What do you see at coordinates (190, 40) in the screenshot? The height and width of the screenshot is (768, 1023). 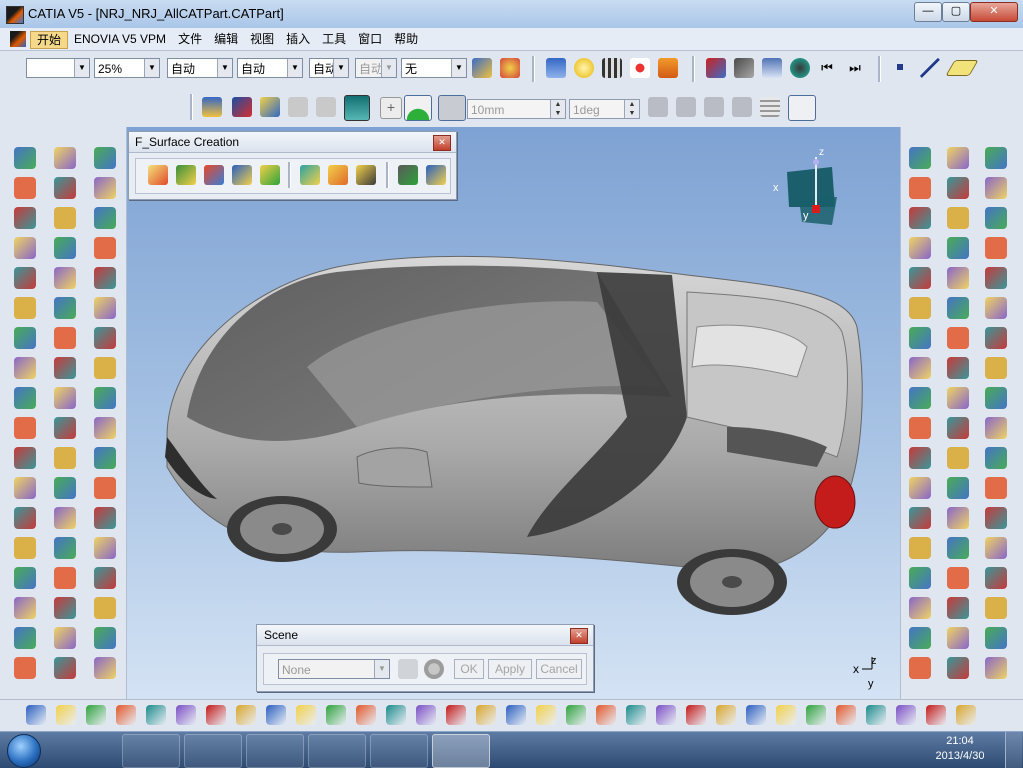 I see `menu-file: 文件` at bounding box center [190, 40].